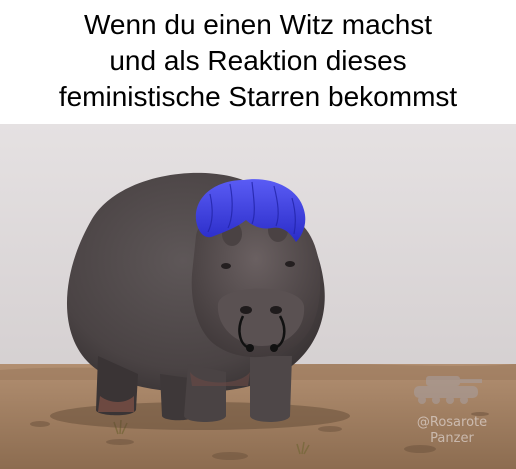  Describe the element at coordinates (452, 438) in the screenshot. I see `watermark-line-2: Panzer` at that location.